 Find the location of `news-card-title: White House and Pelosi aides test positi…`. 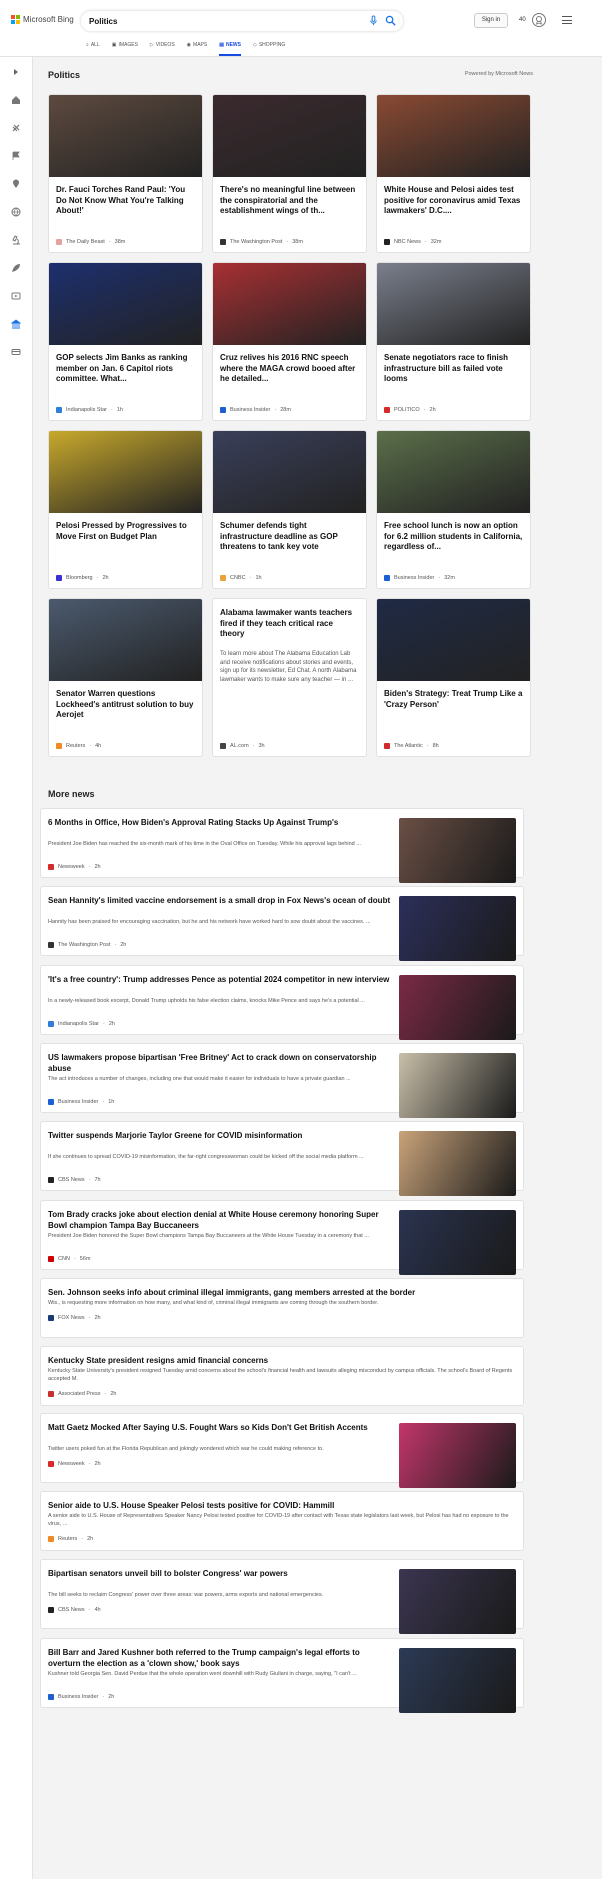

news-card-title: White House and Pelosi aides test positi… is located at coordinates (453, 202).